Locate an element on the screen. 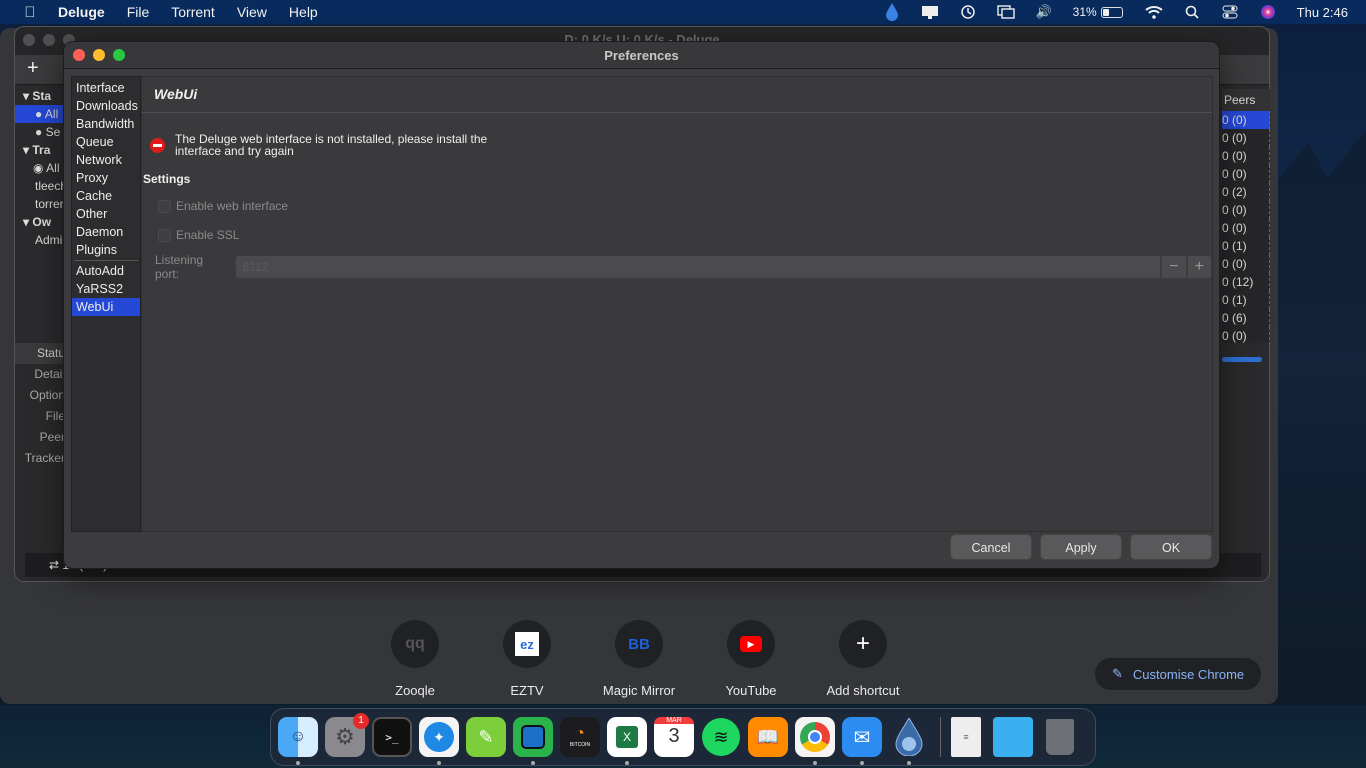 The image size is (1366, 768). battery-icon is located at coordinates (1111, 12).